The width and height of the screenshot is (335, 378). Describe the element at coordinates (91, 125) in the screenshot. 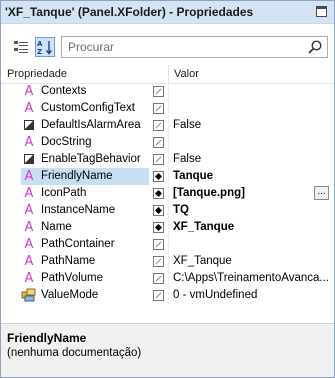

I see `property-name: DefaultIsAlarmArea` at that location.